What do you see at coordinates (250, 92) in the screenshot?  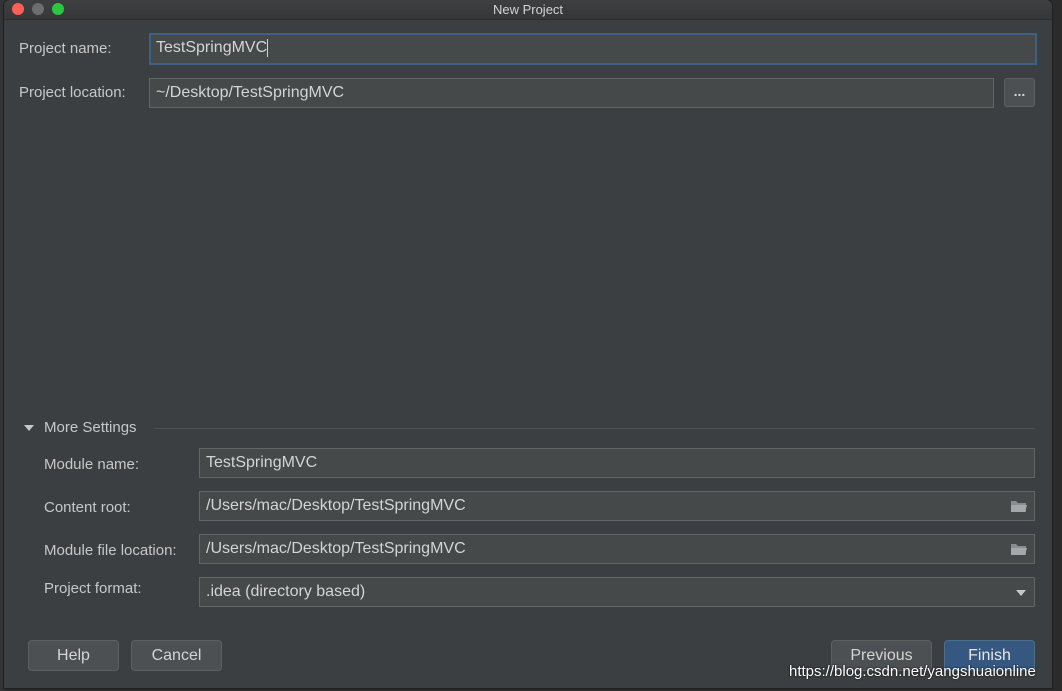 I see `project-location-value: ~/Desktop/TestSpringMVC` at bounding box center [250, 92].